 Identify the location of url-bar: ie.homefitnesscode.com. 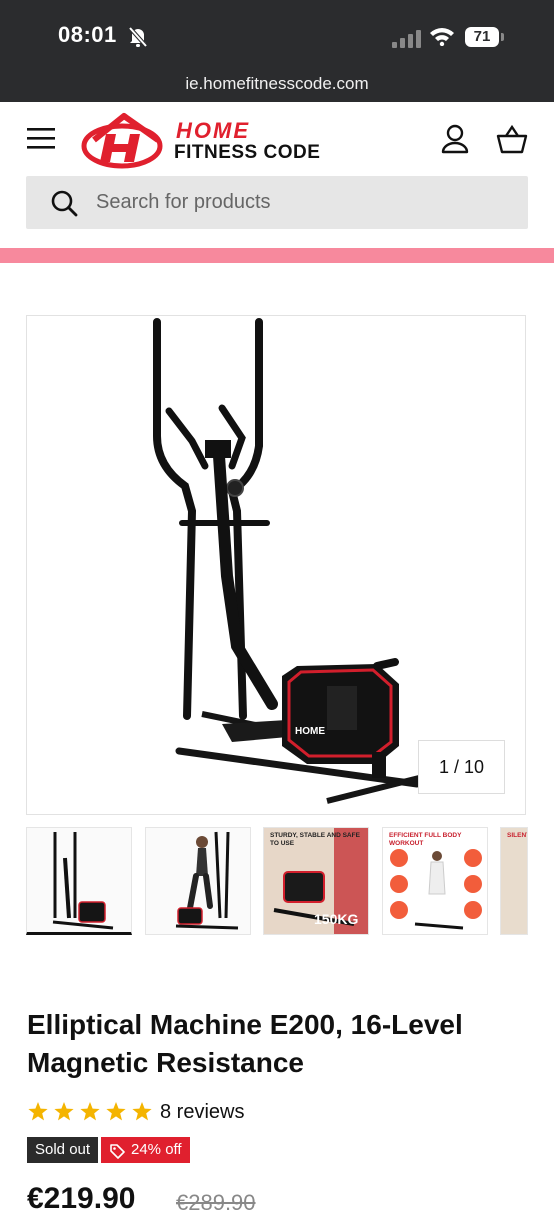
(277, 84).